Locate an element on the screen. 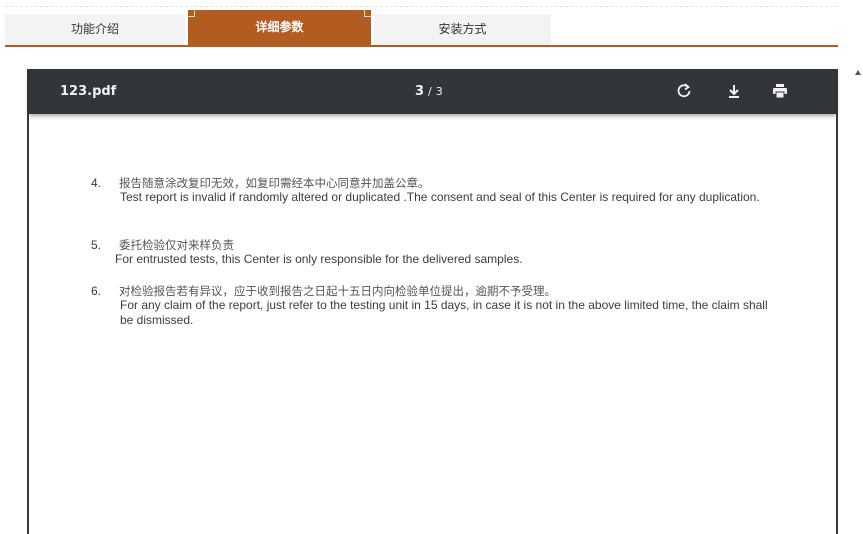 The height and width of the screenshot is (534, 863). tab-installation: 安装方式 is located at coordinates (462, 29).